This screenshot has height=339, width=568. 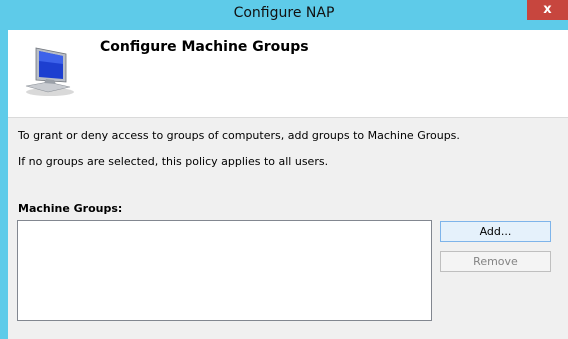 I want to click on close-icon: x, so click(x=547, y=9).